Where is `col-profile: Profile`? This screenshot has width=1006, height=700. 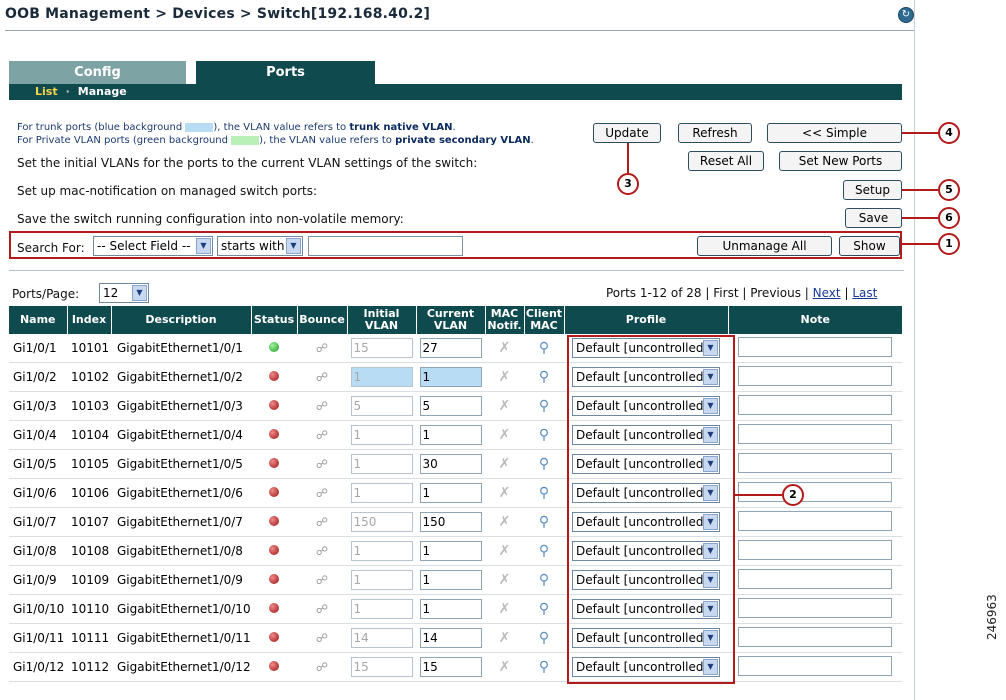 col-profile: Profile is located at coordinates (645, 320).